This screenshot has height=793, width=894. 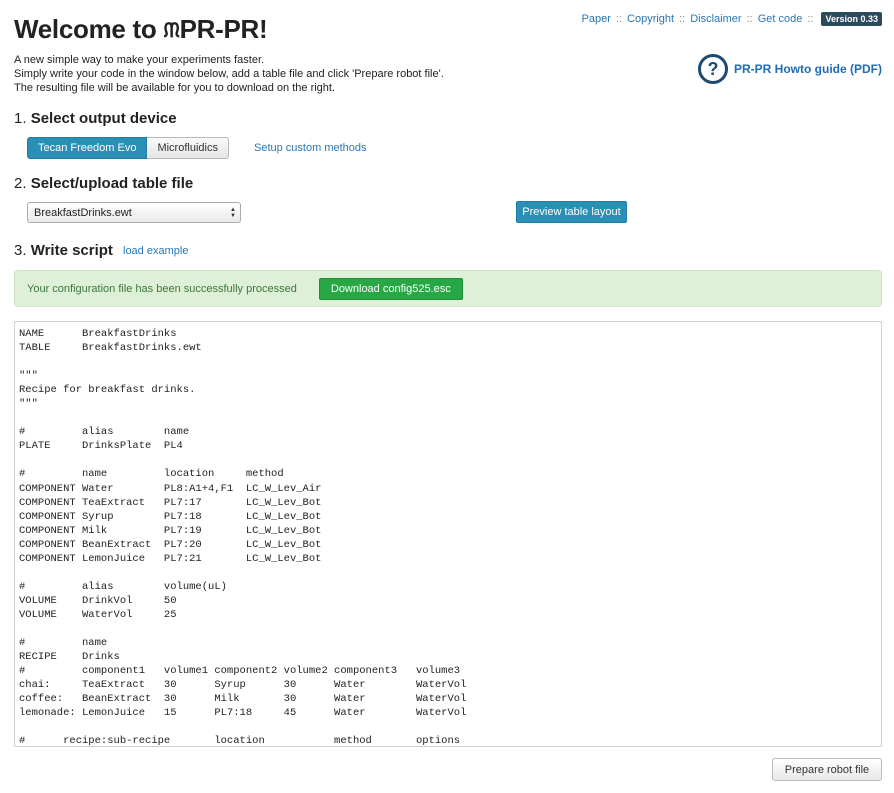 I want to click on title-suffix: PR-PR!, so click(x=223, y=29).